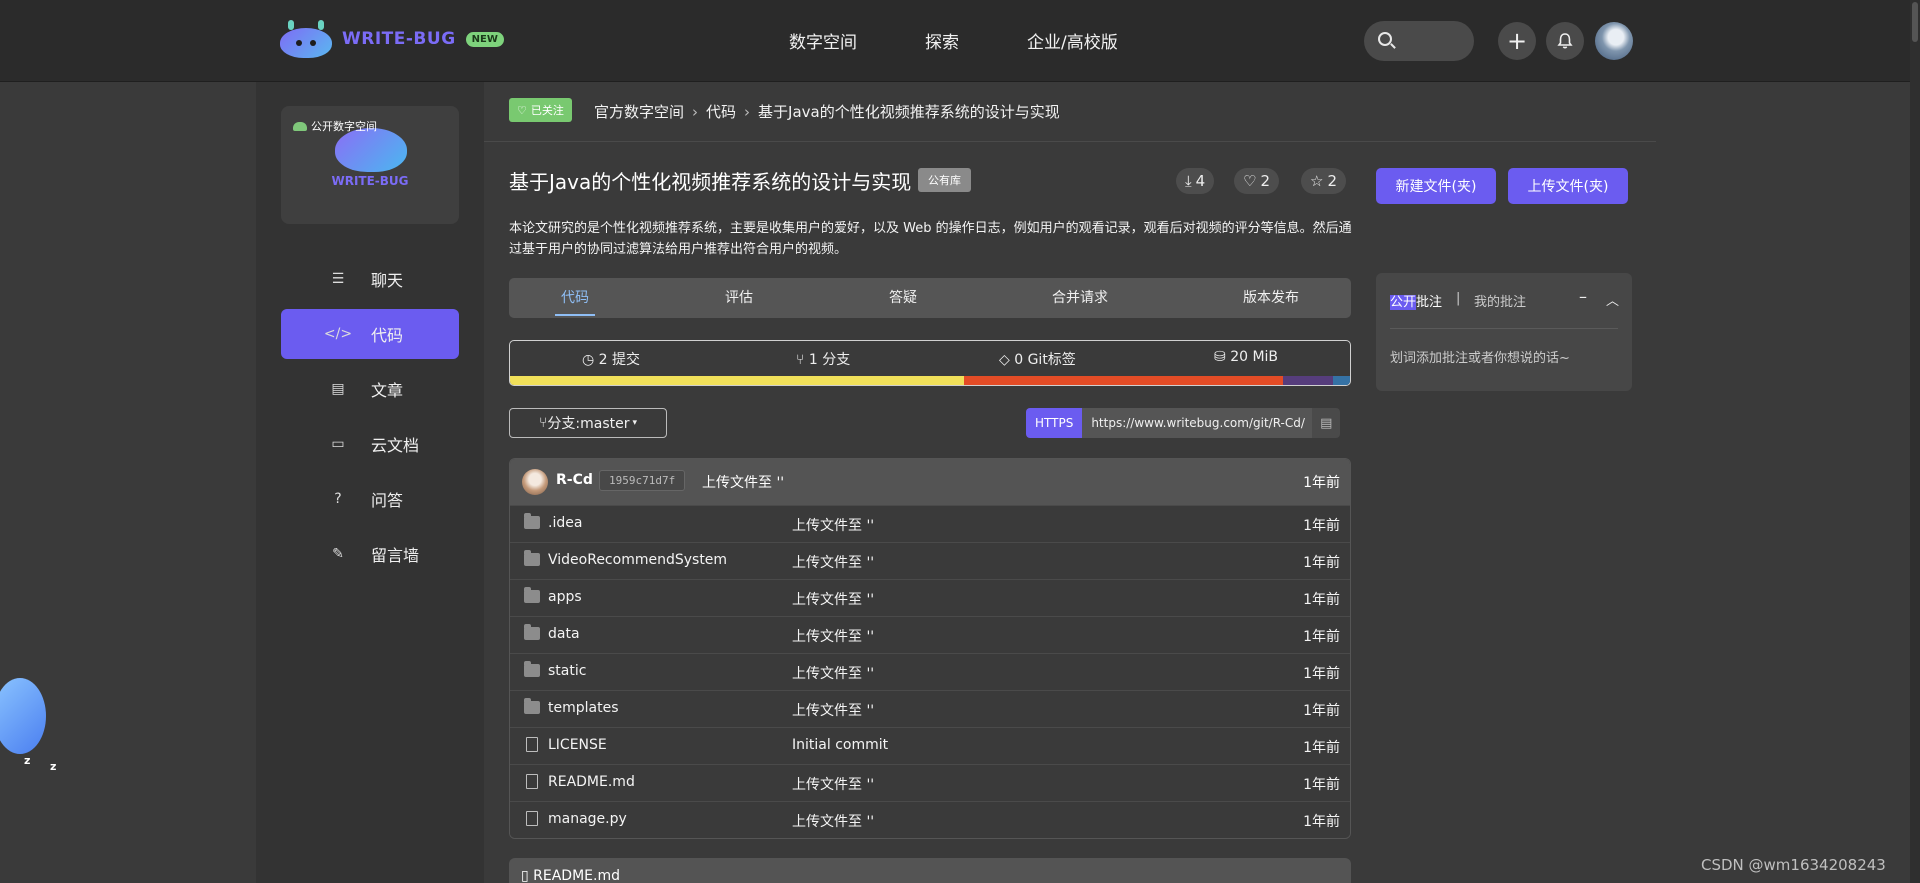 The width and height of the screenshot is (1920, 883). Describe the element at coordinates (930, 597) in the screenshot. I see `table-row: apps 上传文件至 '' 1年前` at that location.